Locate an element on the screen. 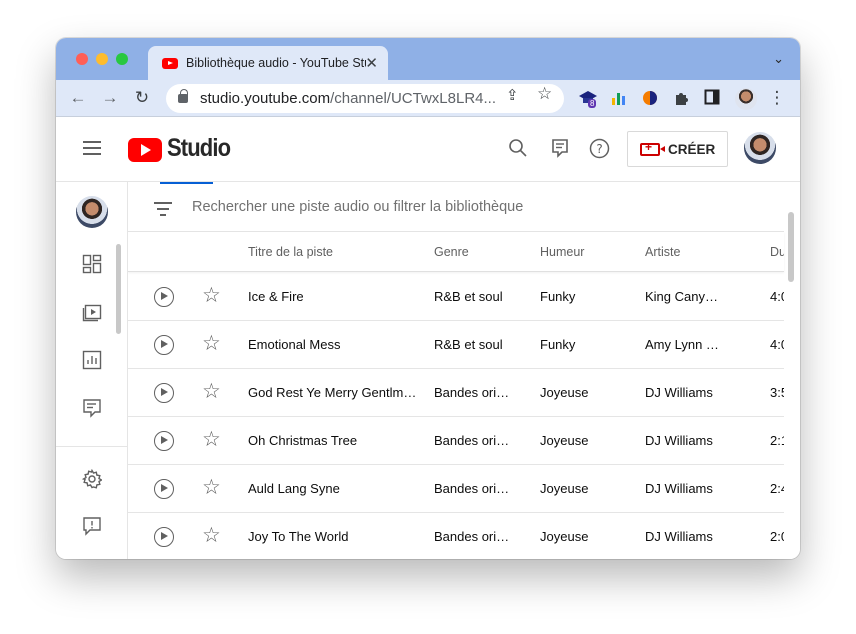 The image size is (856, 634). create-button-label: CRÉER is located at coordinates (692, 149).